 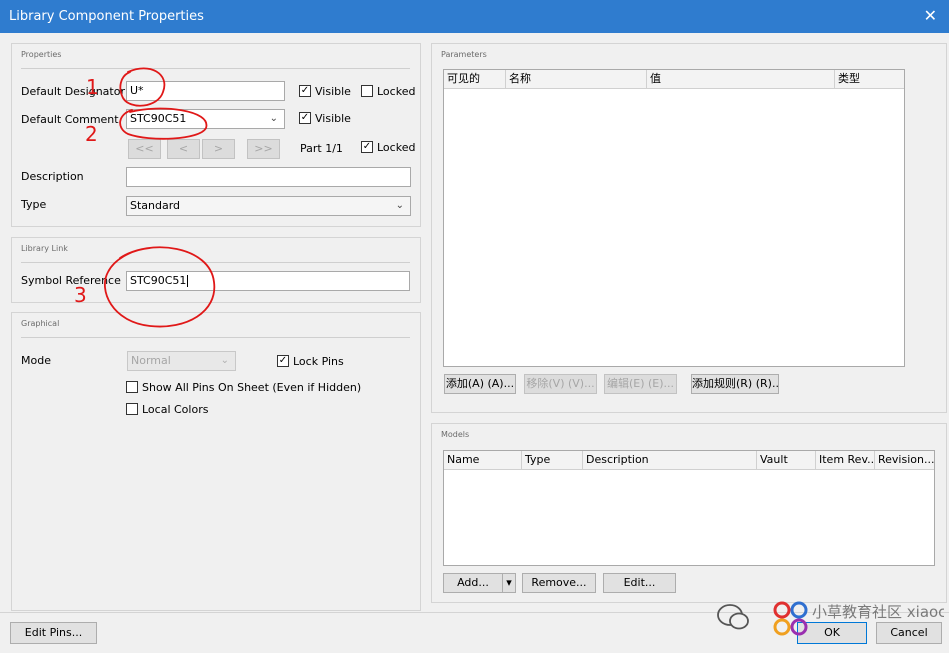 What do you see at coordinates (790, 618) in the screenshot?
I see `community-logo-icon` at bounding box center [790, 618].